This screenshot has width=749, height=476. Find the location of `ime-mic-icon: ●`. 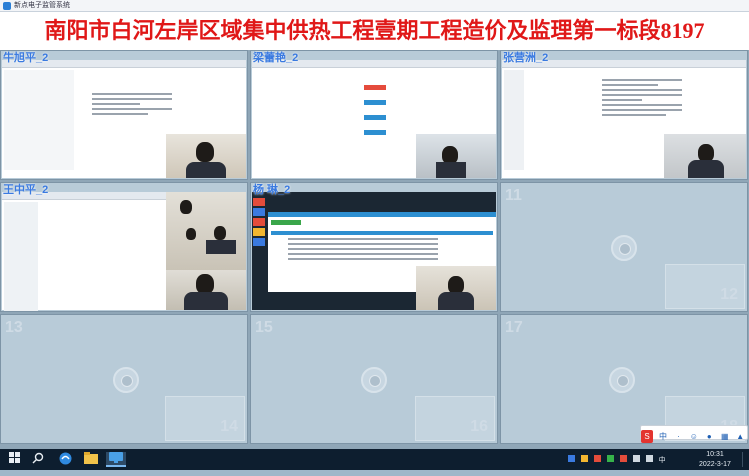

ime-mic-icon: ● is located at coordinates (709, 436).